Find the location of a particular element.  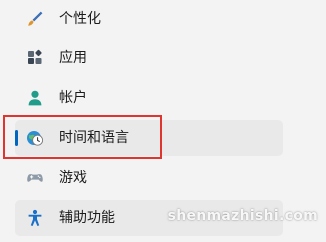

watermark: shenmazhishi.com is located at coordinates (242, 216).